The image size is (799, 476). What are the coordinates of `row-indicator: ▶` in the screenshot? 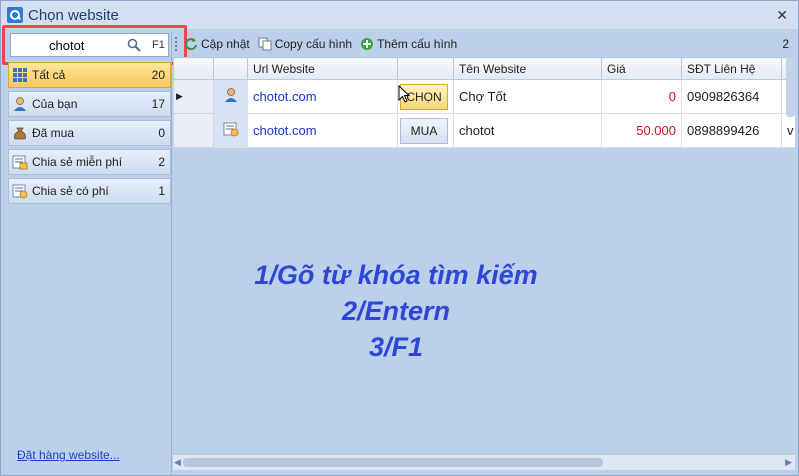 It's located at (193, 96).